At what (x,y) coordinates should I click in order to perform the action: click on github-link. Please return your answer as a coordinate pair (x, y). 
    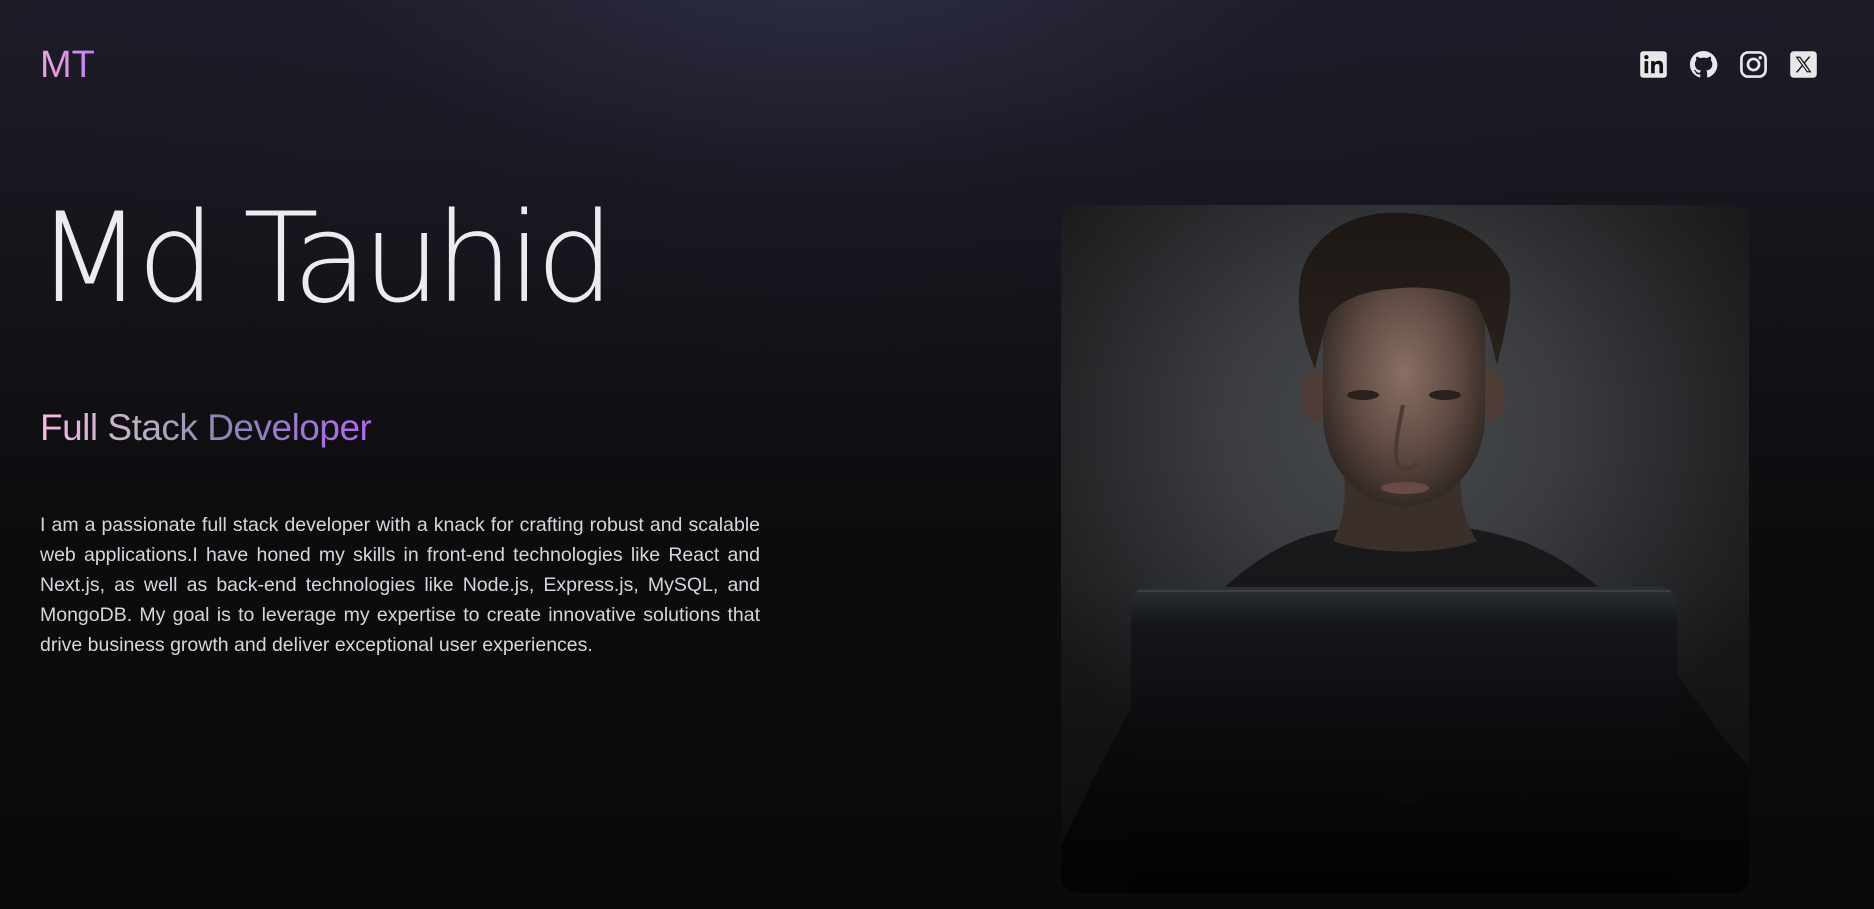
    Looking at the image, I should click on (1703, 64).